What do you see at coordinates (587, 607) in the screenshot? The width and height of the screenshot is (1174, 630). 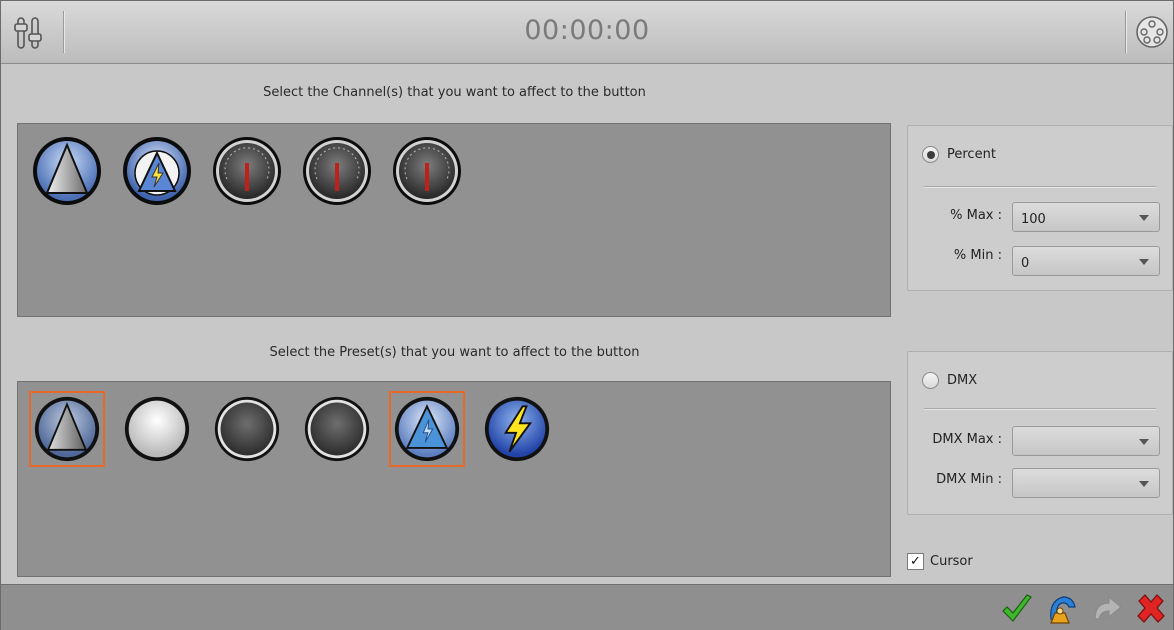 I see `bottom-bar` at bounding box center [587, 607].